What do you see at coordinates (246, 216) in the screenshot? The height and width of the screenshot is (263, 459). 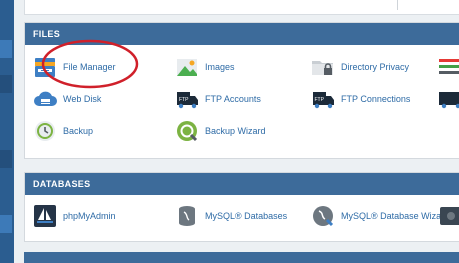 I see `mysql-databases-label: MySQL® Databases` at bounding box center [246, 216].